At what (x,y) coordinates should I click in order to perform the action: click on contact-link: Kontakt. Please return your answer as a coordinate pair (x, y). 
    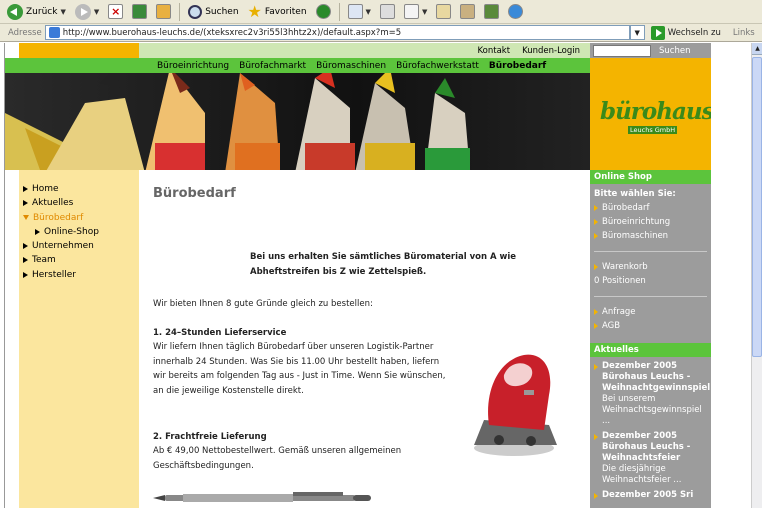
    Looking at the image, I should click on (494, 51).